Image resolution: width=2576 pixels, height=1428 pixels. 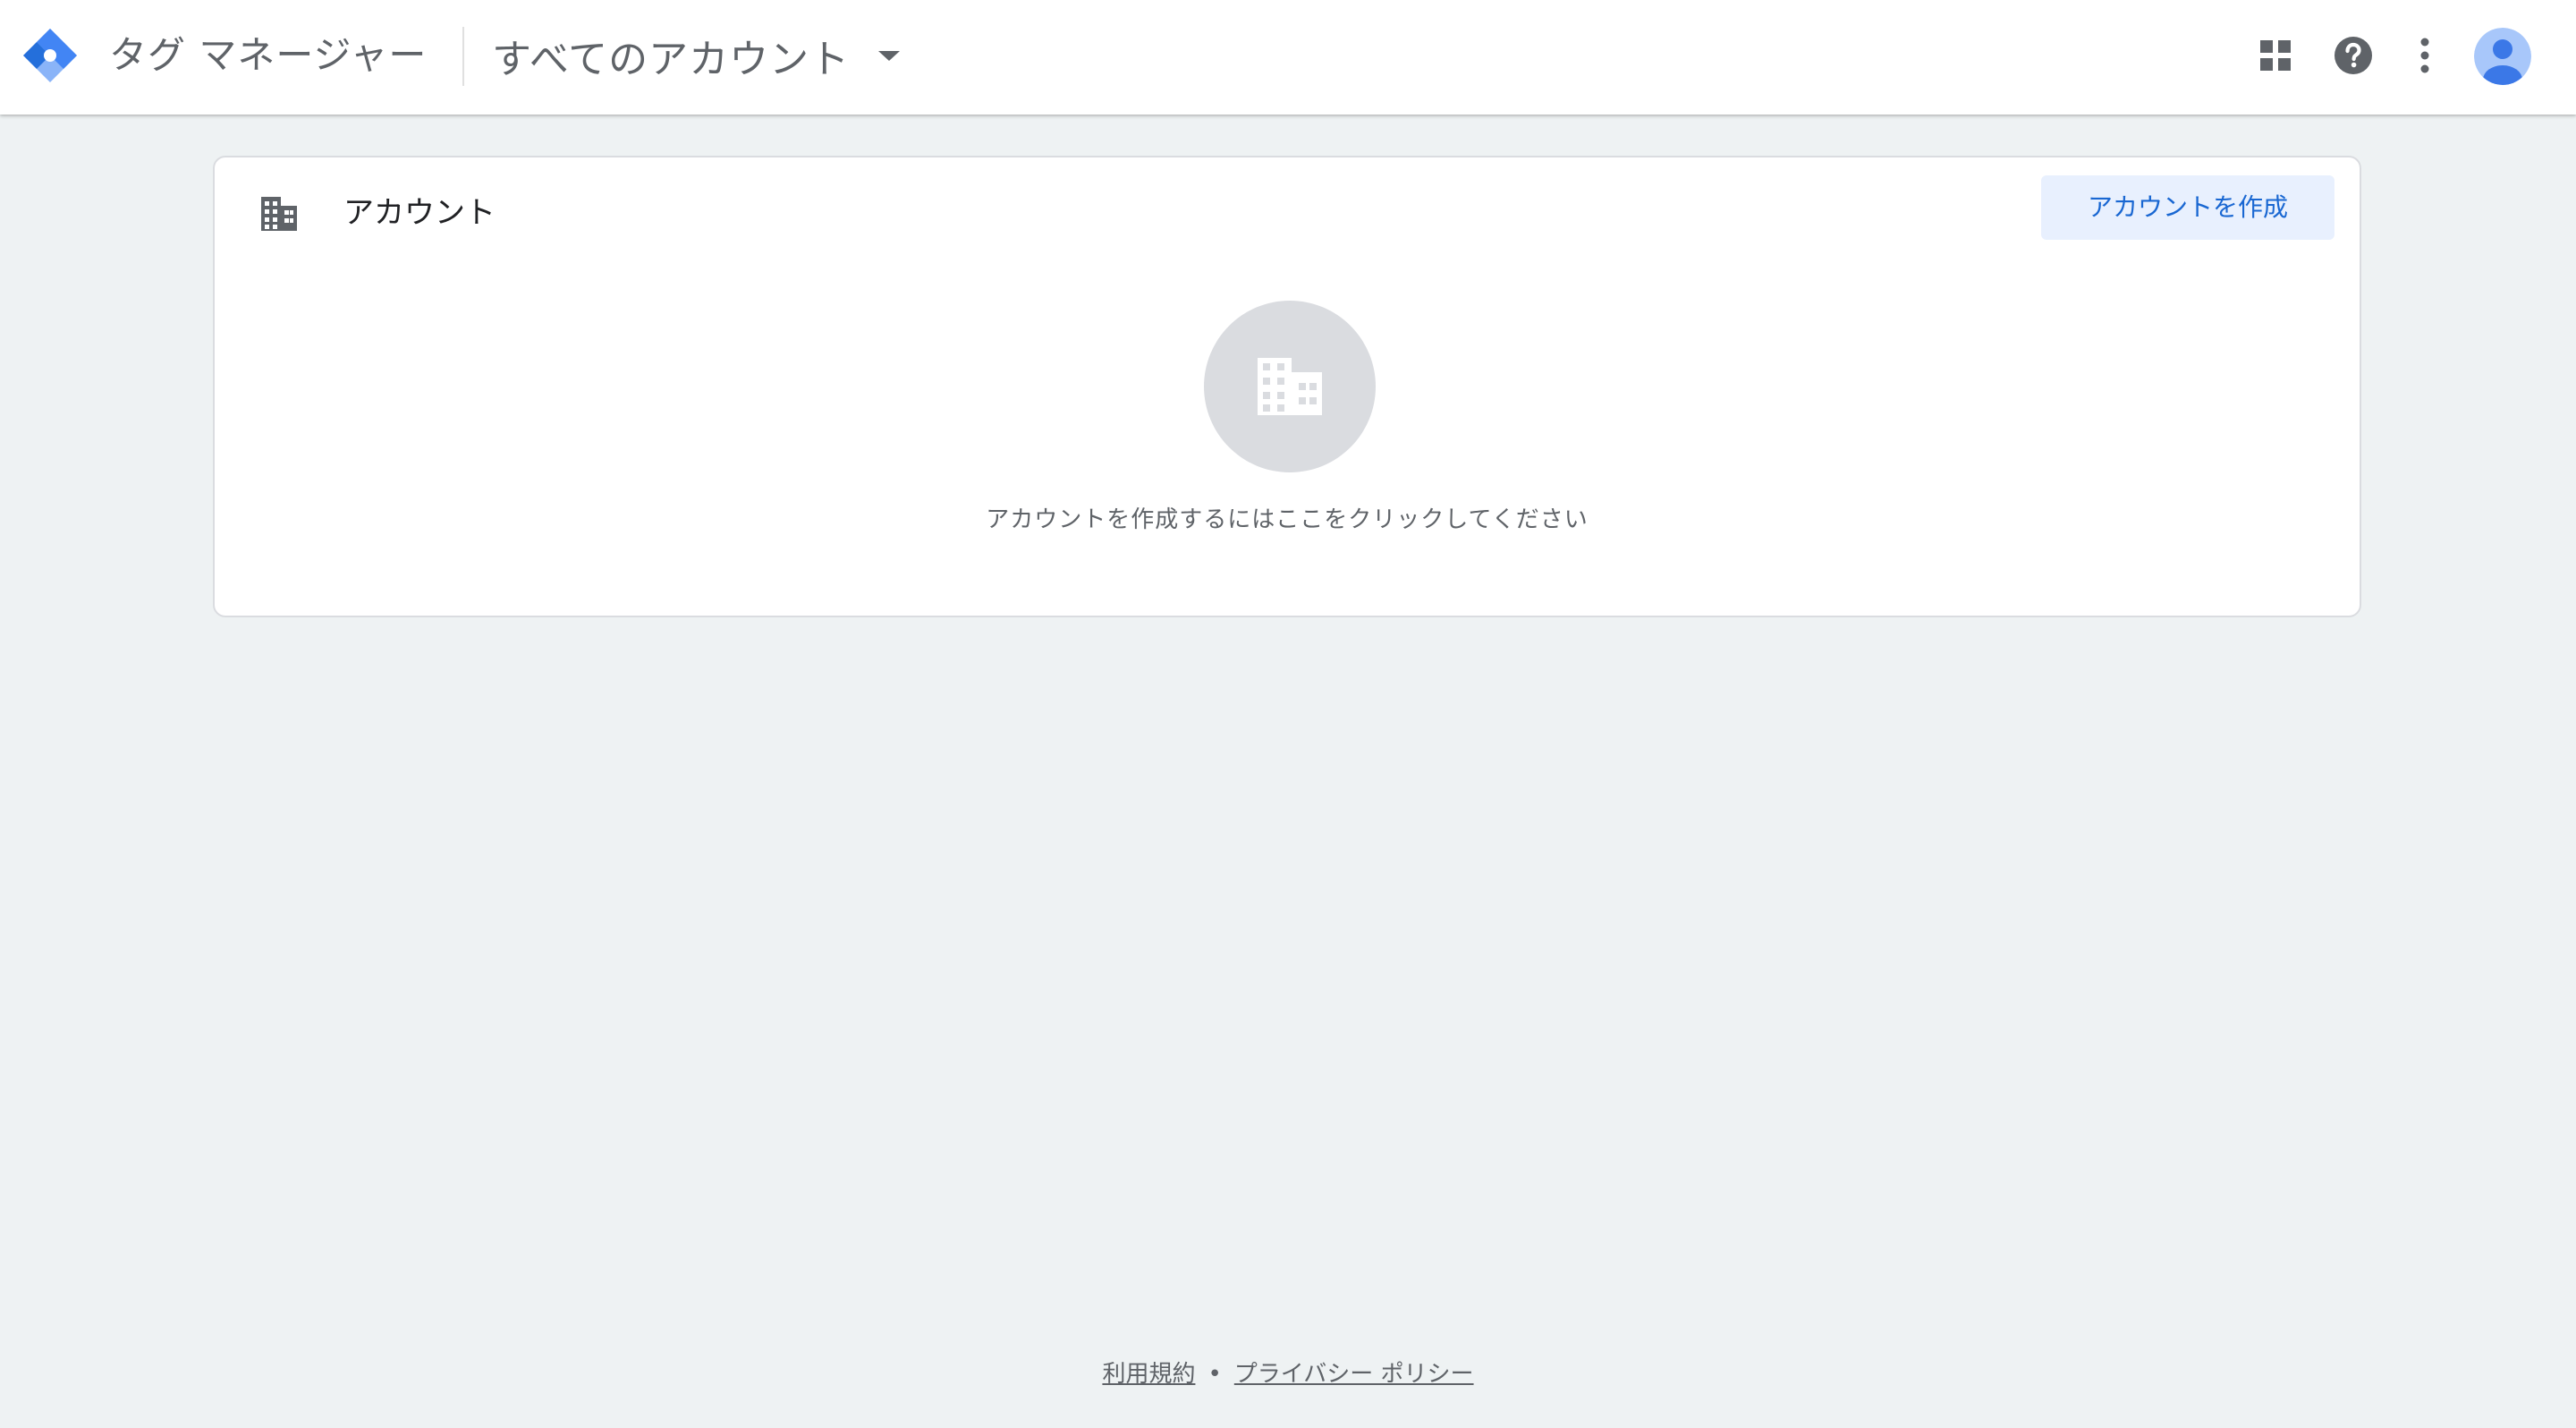 I want to click on apps-button, so click(x=2275, y=55).